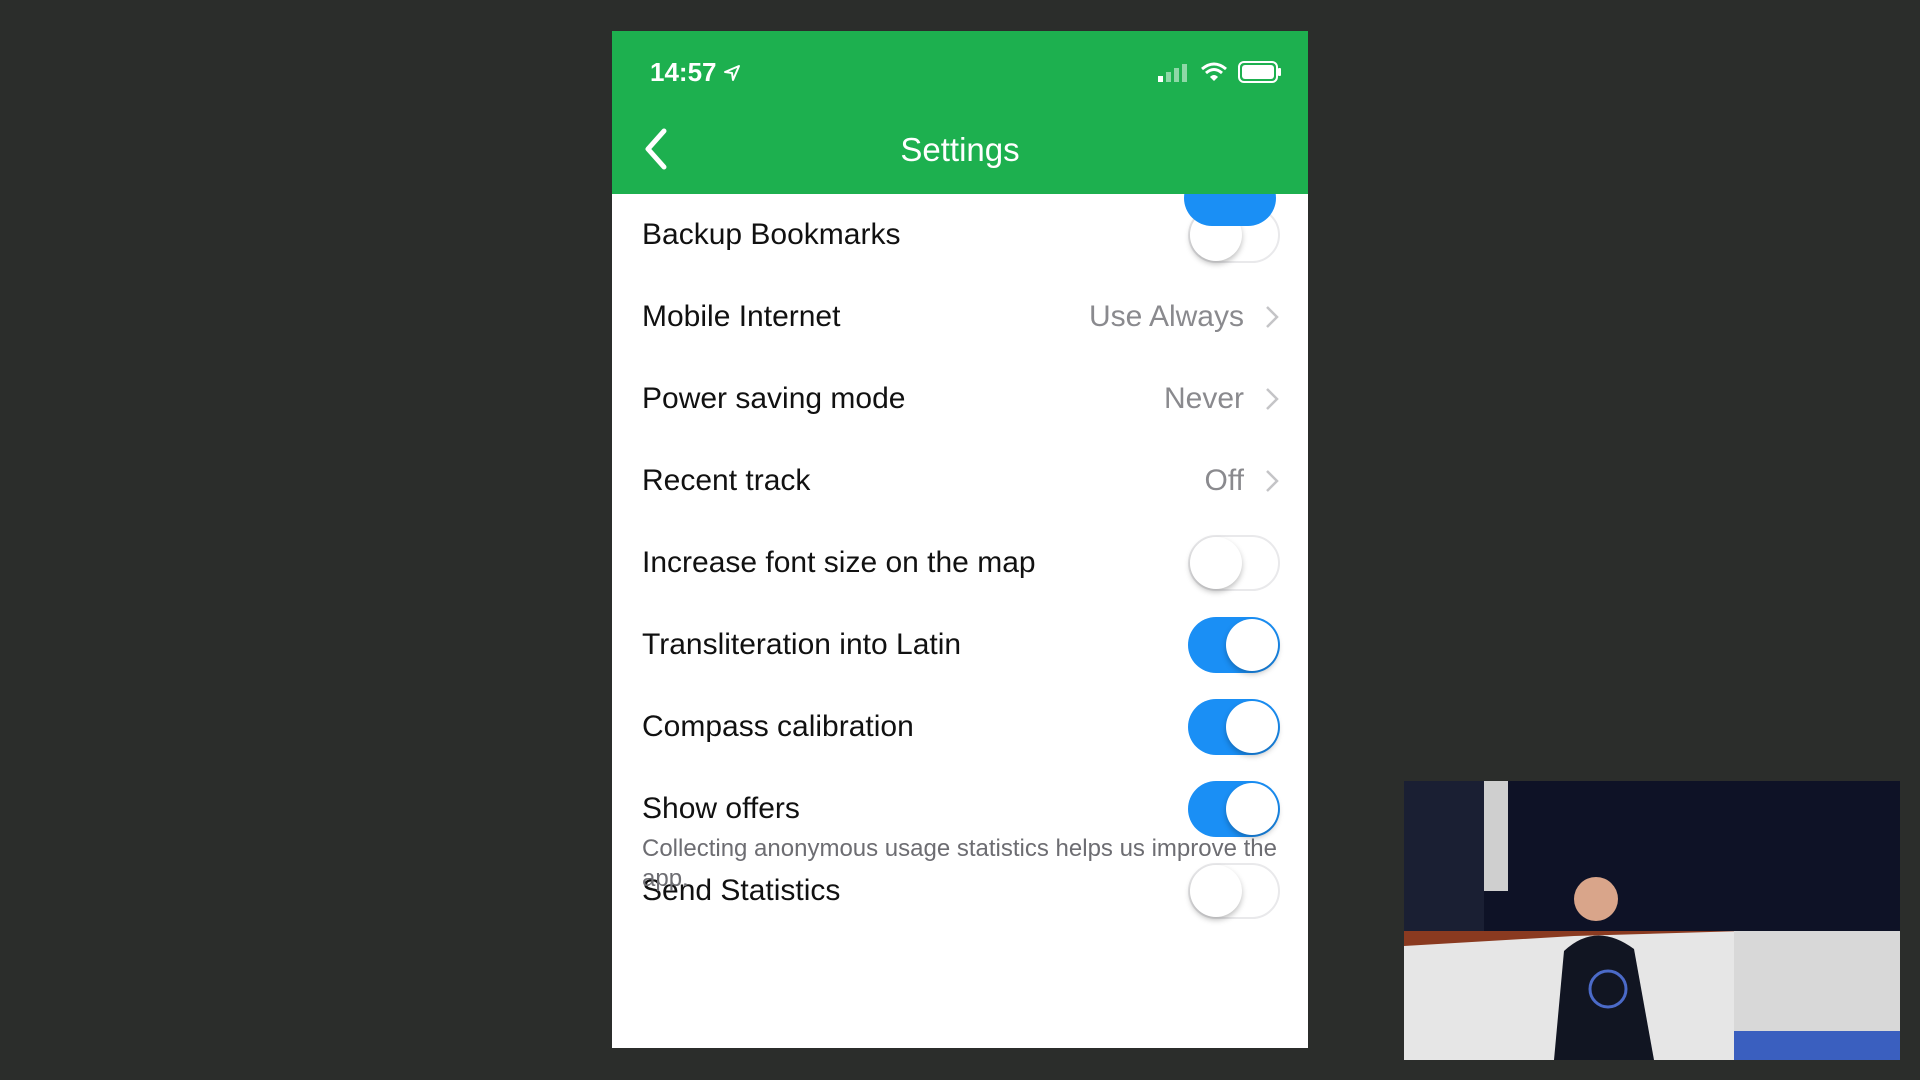  I want to click on status-time-group: 14:57, so click(695, 72).